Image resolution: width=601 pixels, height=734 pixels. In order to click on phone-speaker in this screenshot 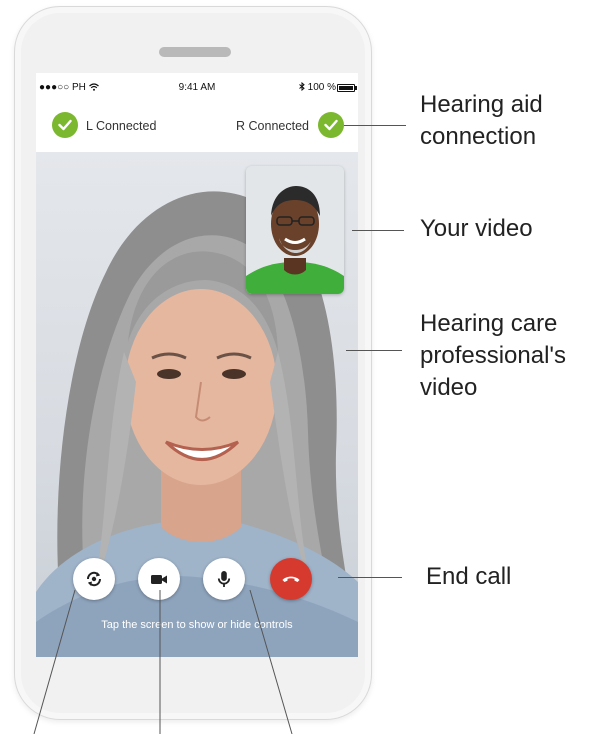, I will do `click(195, 52)`.